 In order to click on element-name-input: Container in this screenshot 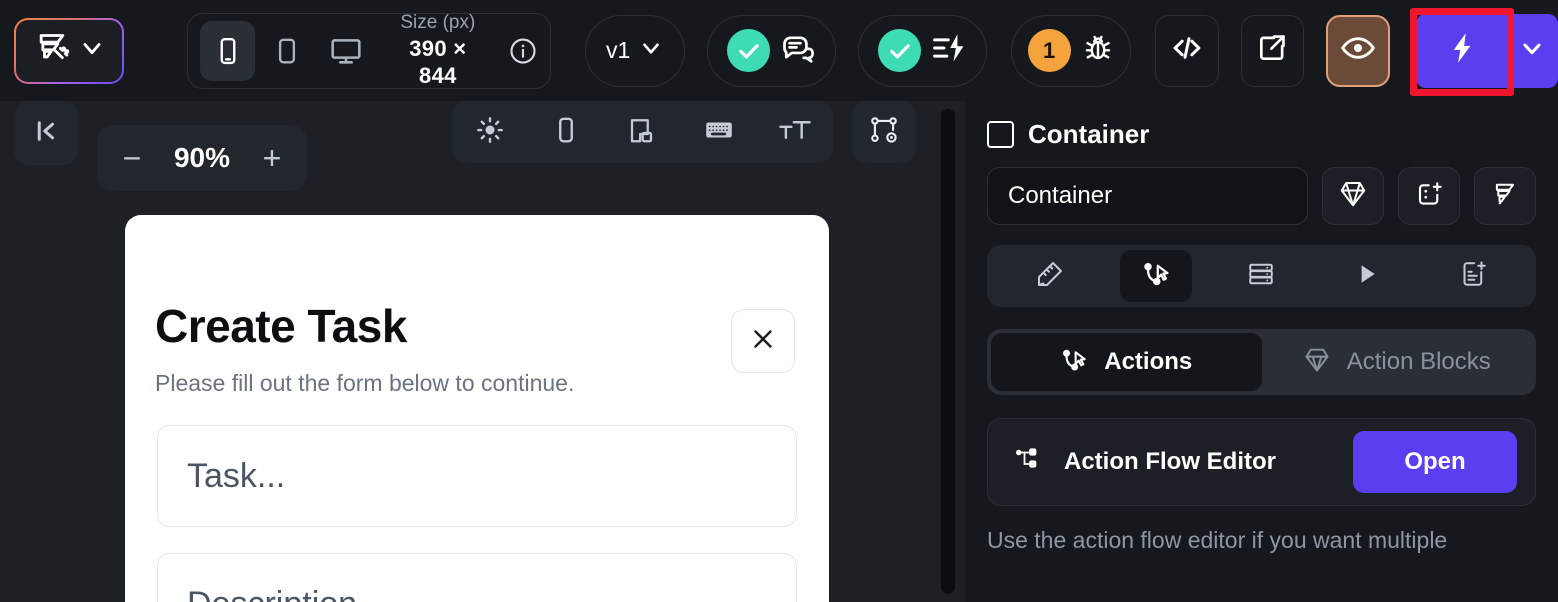, I will do `click(1147, 196)`.